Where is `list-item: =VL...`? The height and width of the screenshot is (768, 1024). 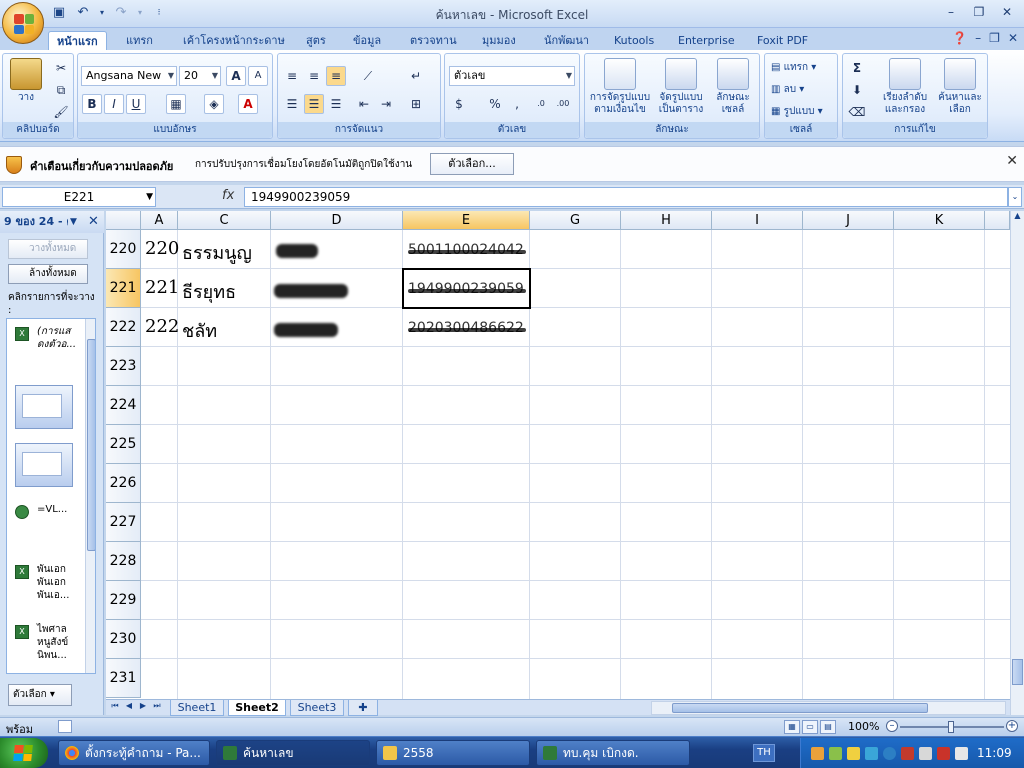 list-item: =VL... is located at coordinates (45, 523).